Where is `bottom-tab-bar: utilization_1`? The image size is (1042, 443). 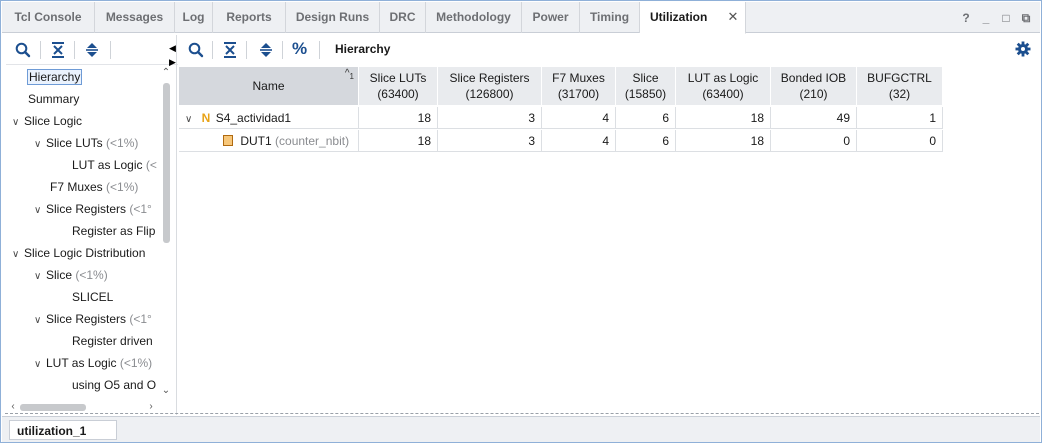
bottom-tab-bar: utilization_1 is located at coordinates (521, 429).